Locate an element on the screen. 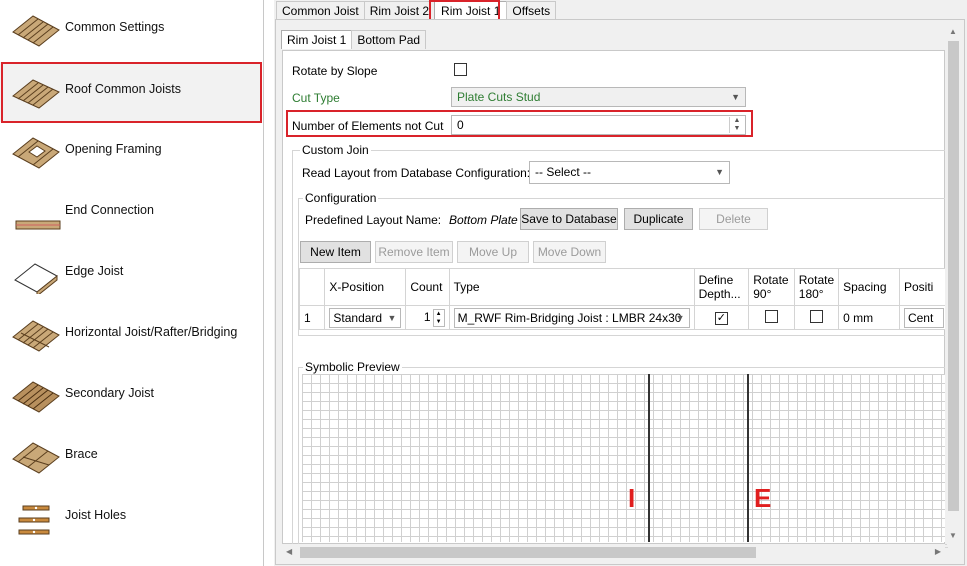 This screenshot has height=566, width=967. scroll-right-icon: ▶ is located at coordinates (938, 551).